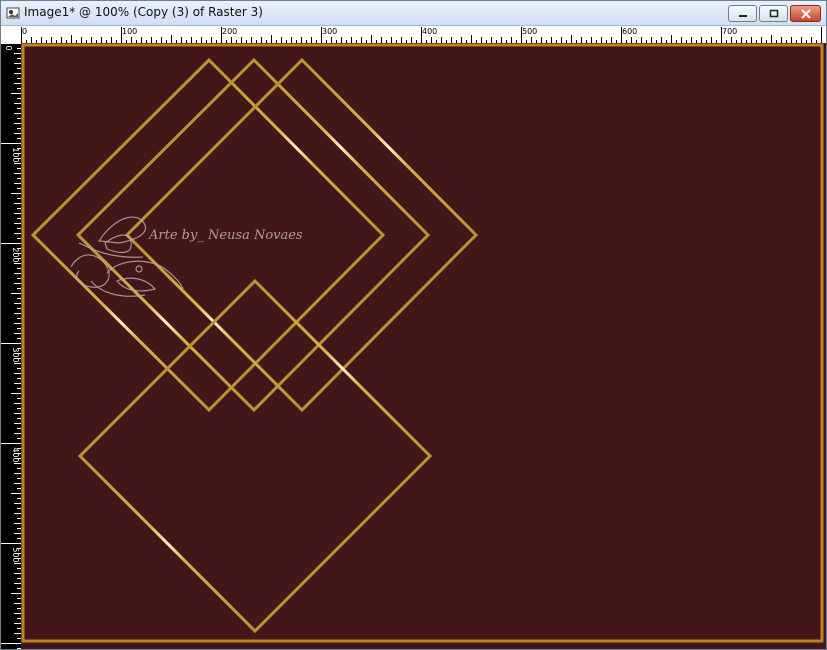 The image size is (827, 650). I want to click on ruler-top-label-500: 500, so click(529, 31).